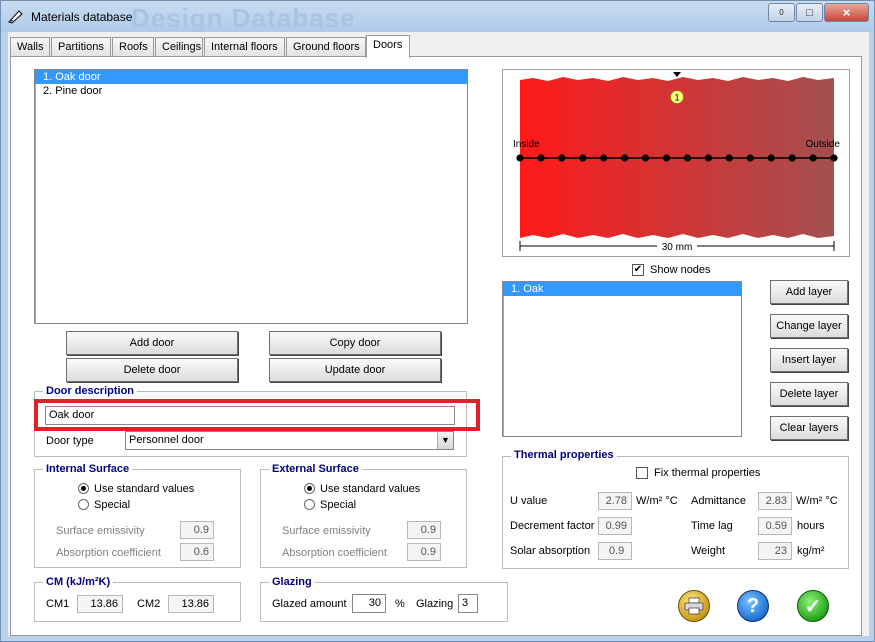 This screenshot has height=642, width=875. Describe the element at coordinates (251, 77) in the screenshot. I see `list-item: 1. Oak door` at that location.